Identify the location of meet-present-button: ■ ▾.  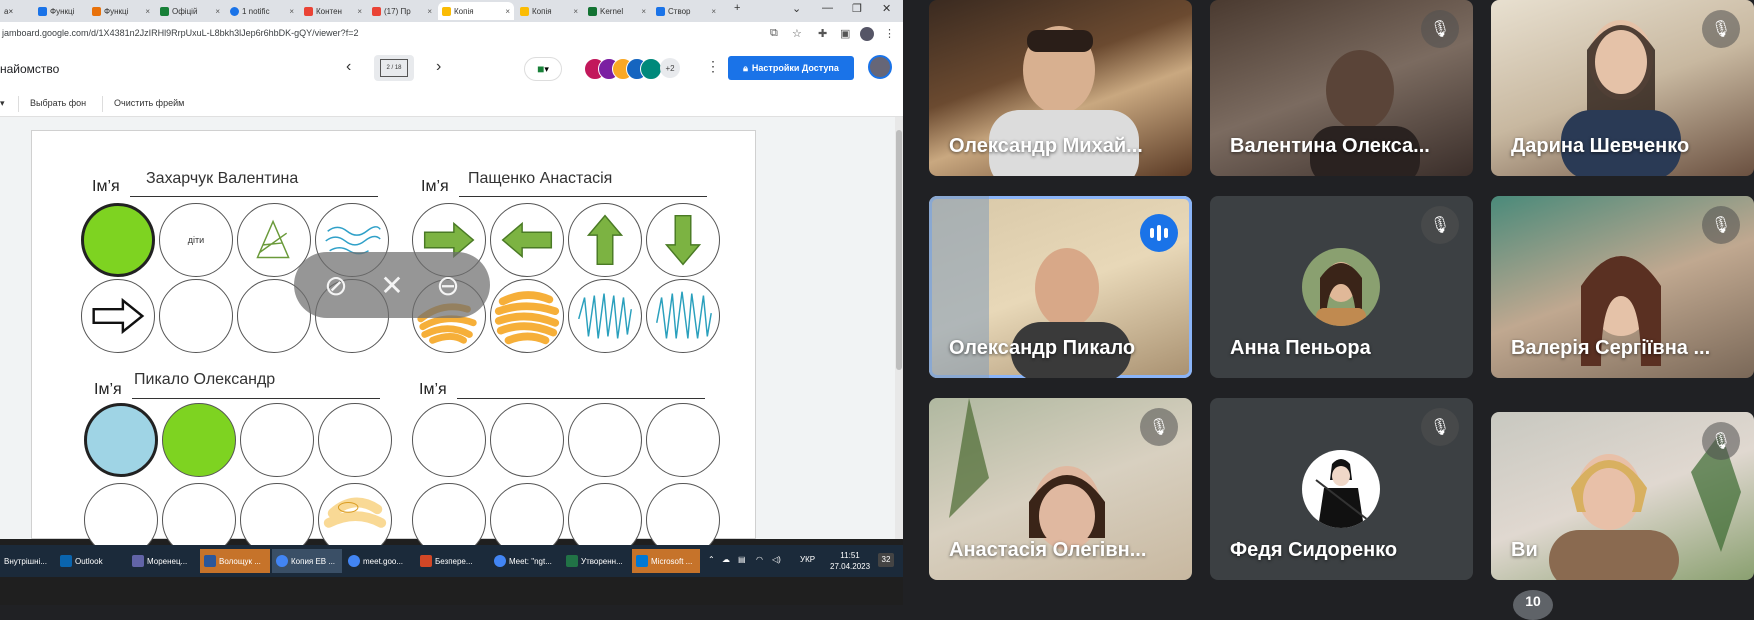
(543, 69).